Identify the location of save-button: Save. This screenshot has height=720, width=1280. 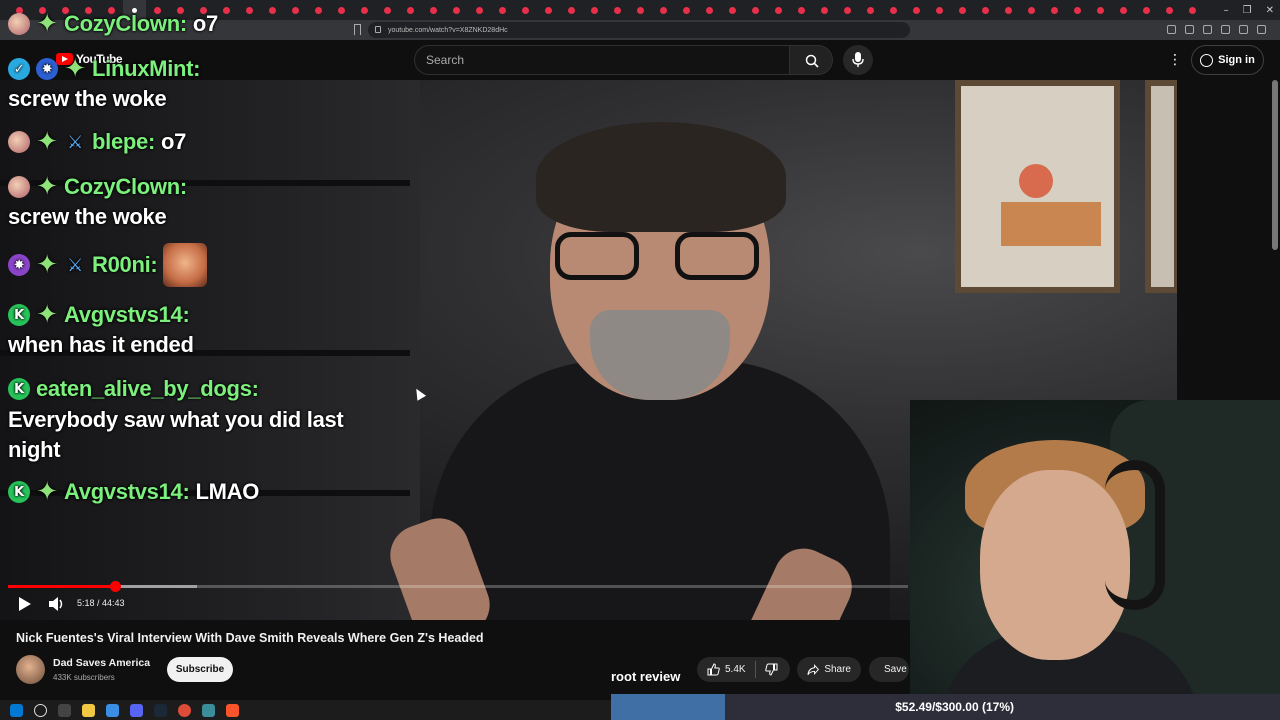
(889, 669).